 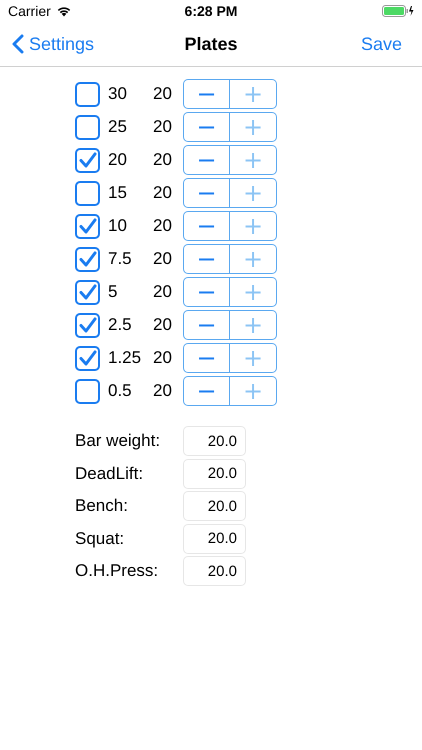 What do you see at coordinates (117, 571) in the screenshot?
I see `field-label: O.H.Press:` at bounding box center [117, 571].